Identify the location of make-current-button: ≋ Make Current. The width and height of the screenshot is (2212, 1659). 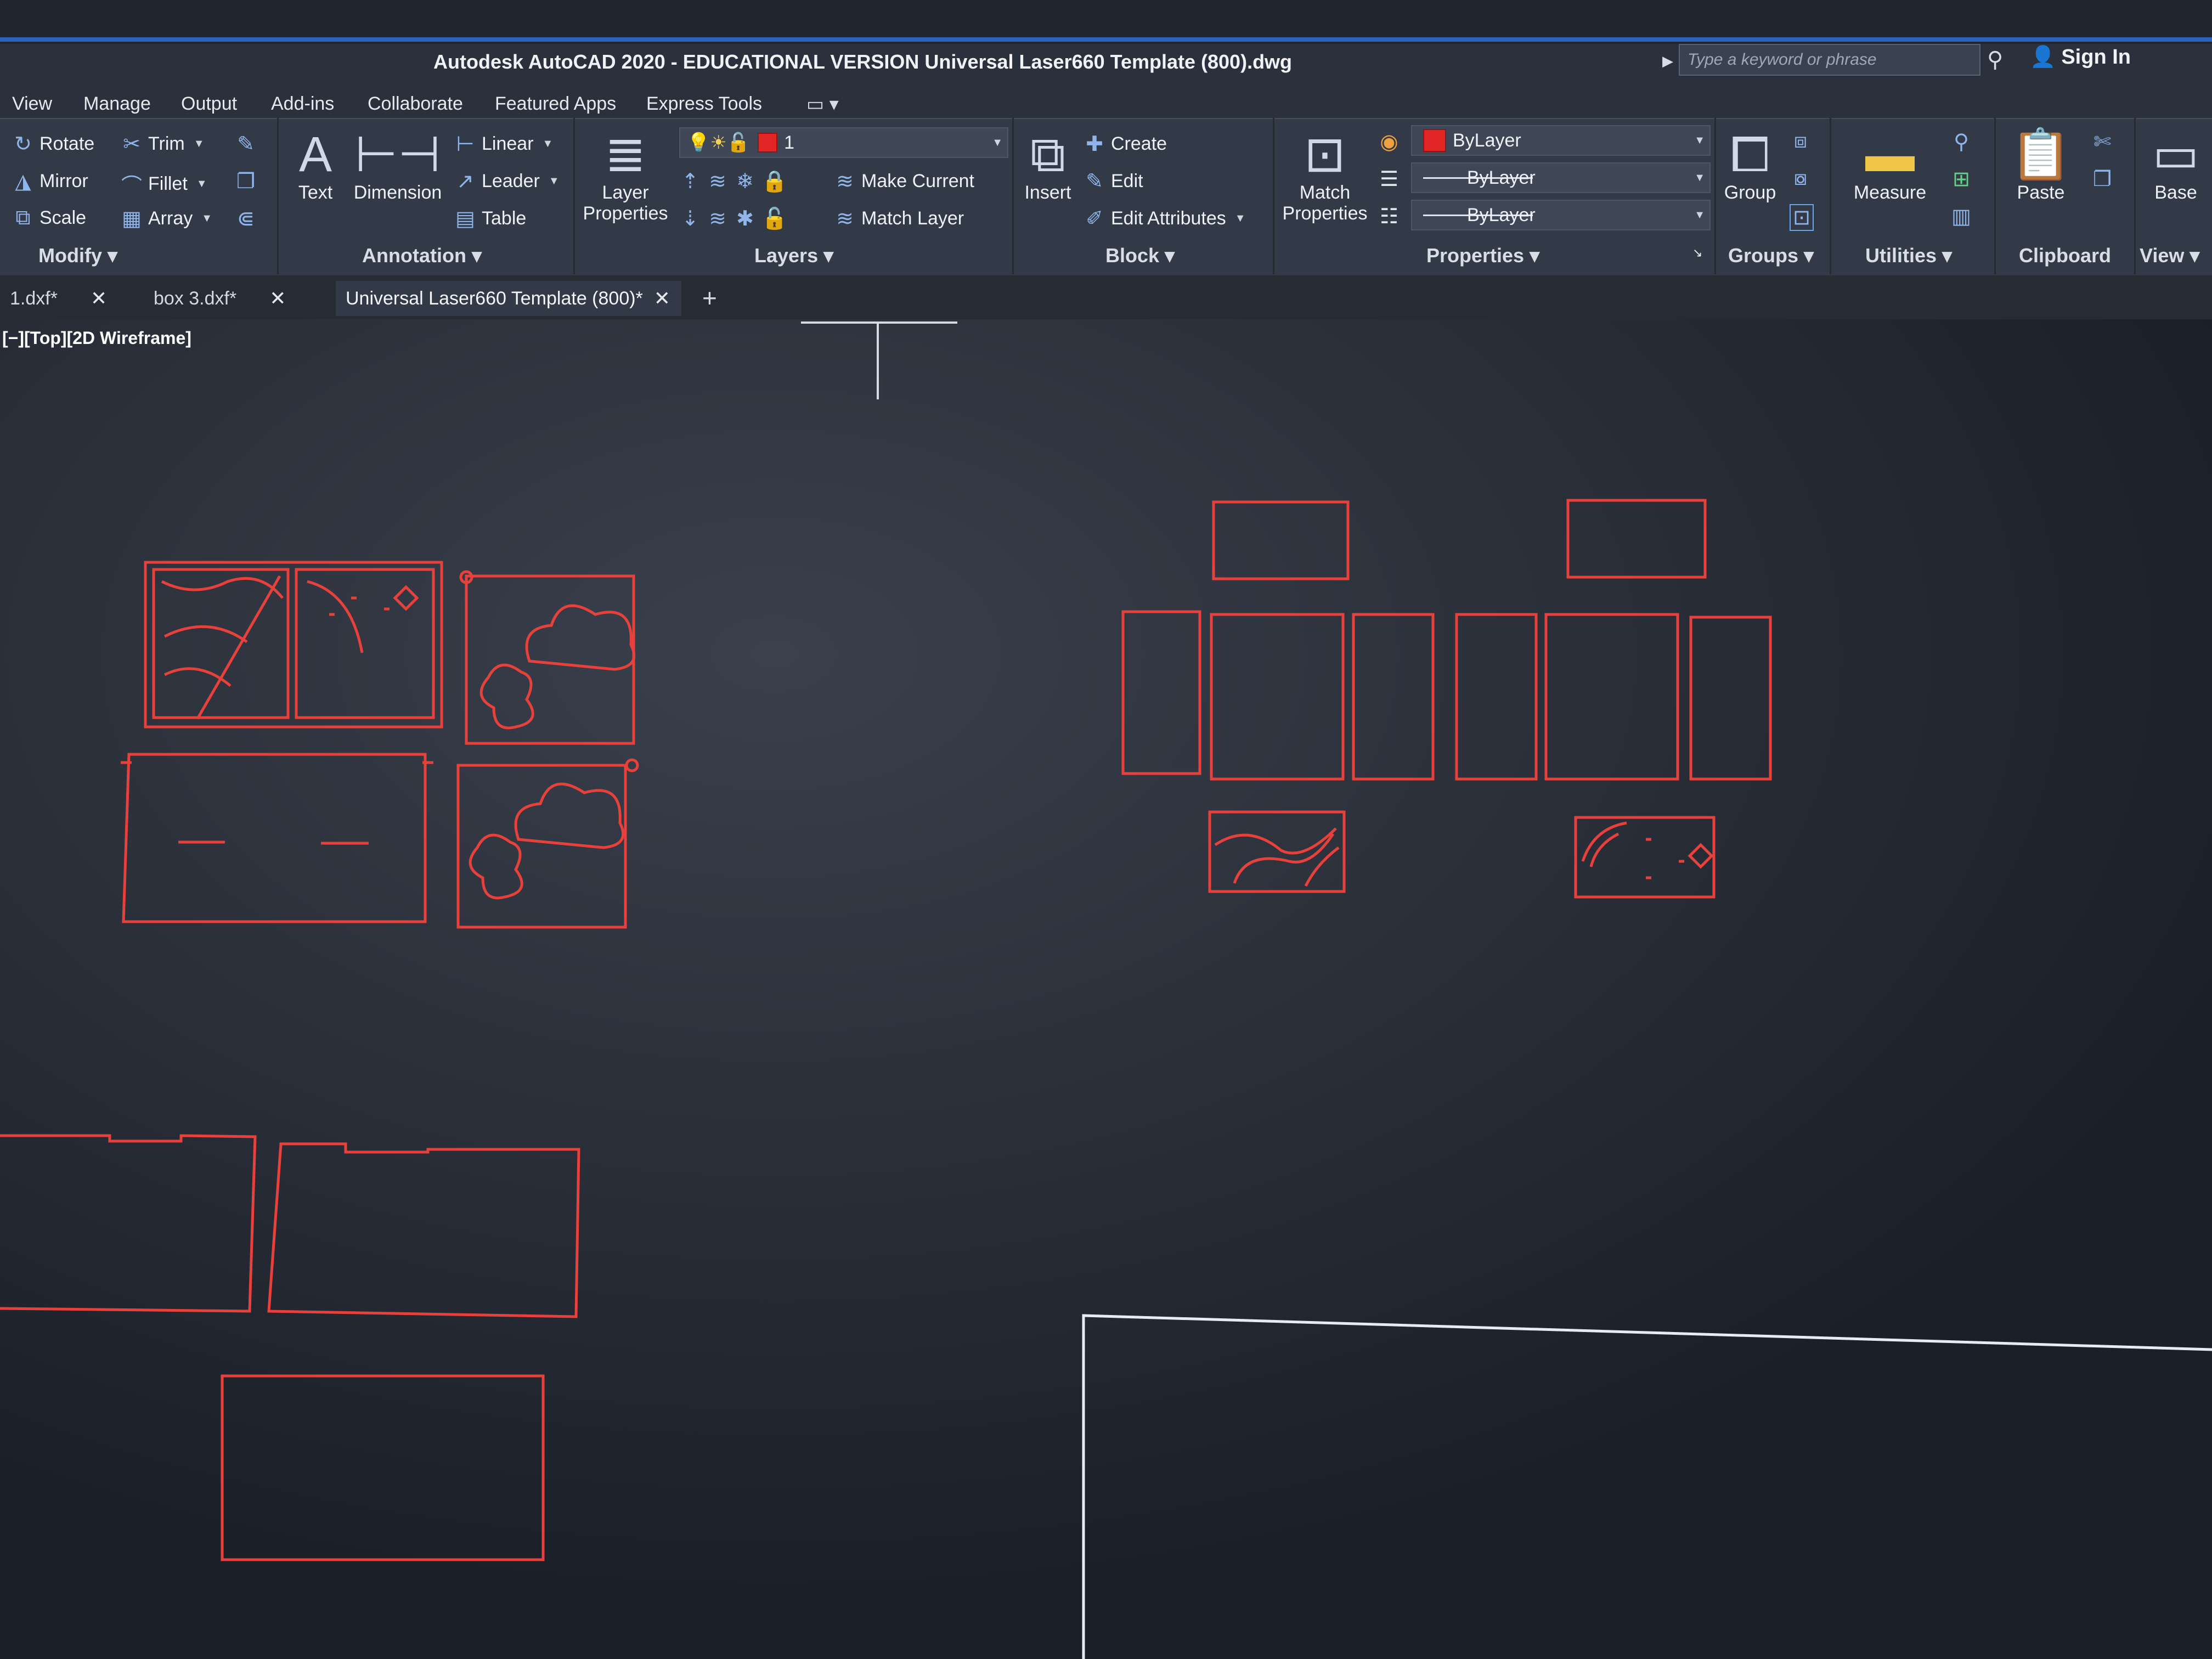
(904, 182).